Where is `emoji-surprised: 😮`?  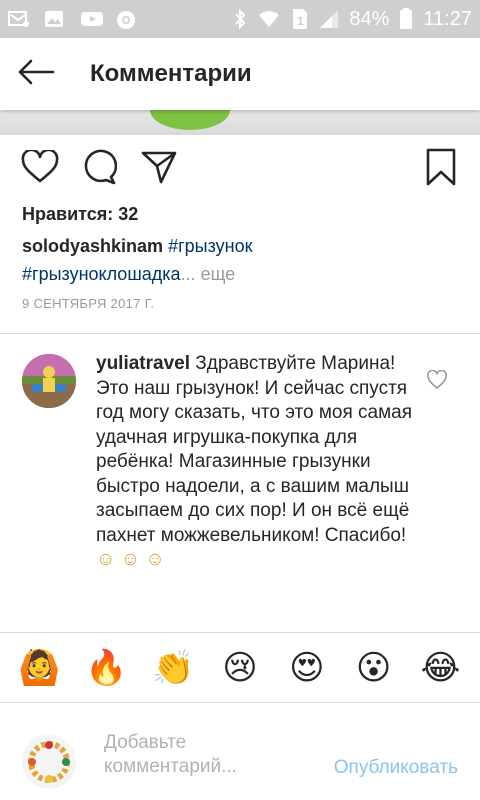 emoji-surprised: 😮 is located at coordinates (374, 668).